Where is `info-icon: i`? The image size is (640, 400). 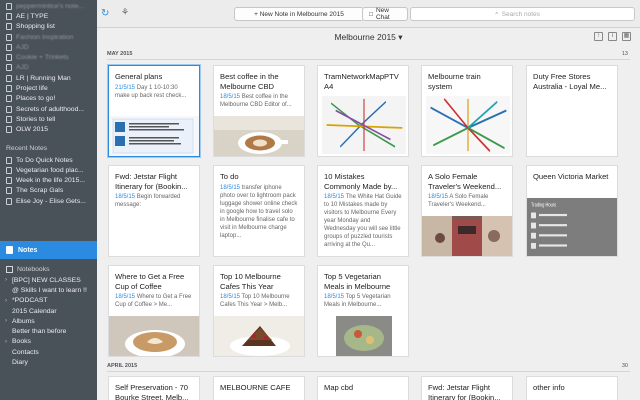 info-icon: i is located at coordinates (612, 36).